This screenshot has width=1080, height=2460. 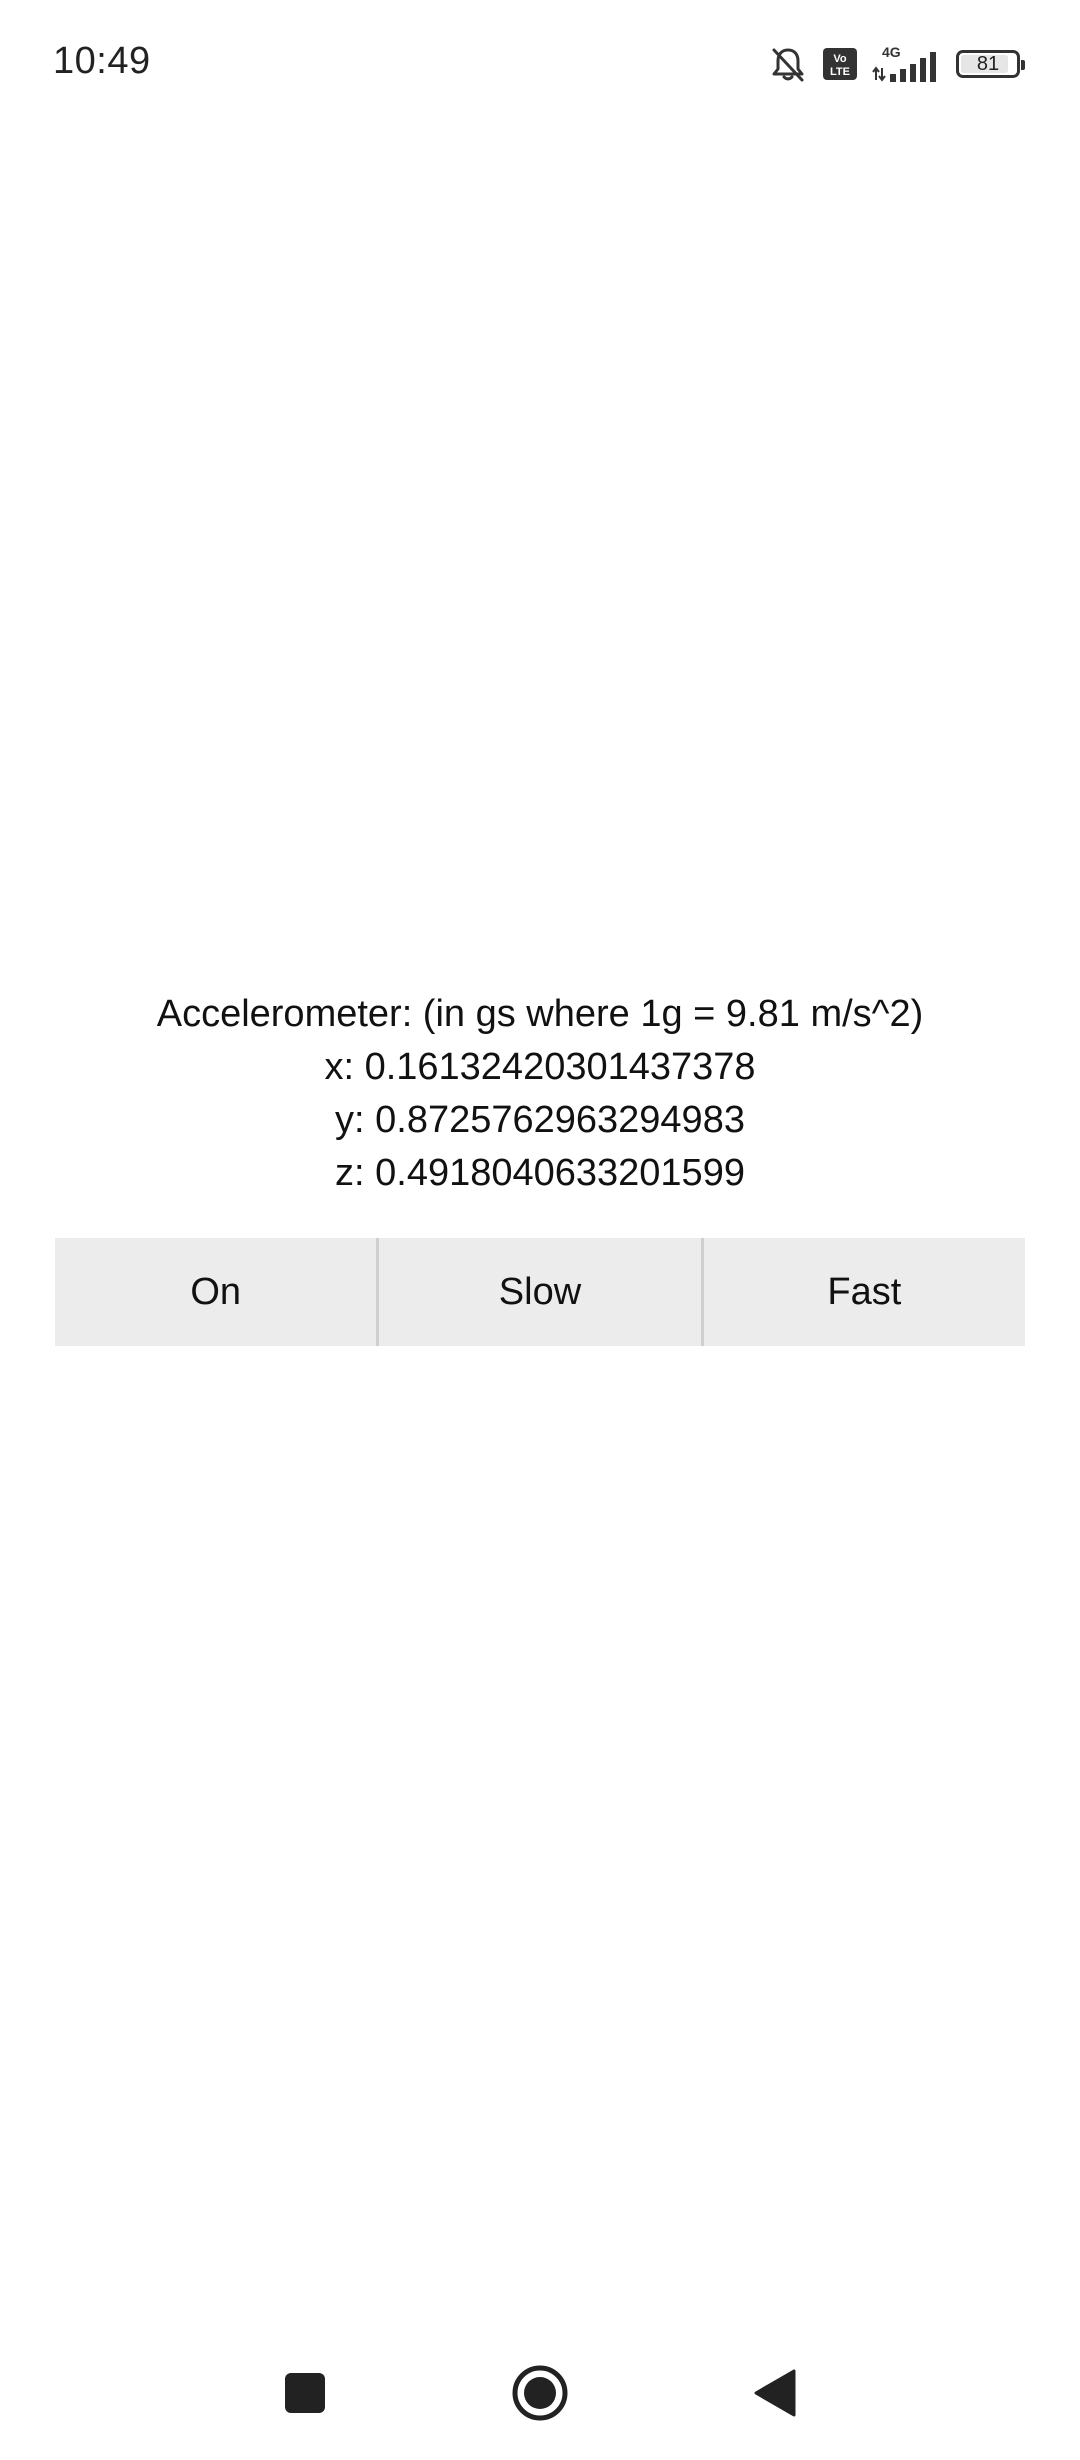 I want to click on status-bar: 10:49 Vo LTE 4G 81, so click(x=540, y=65).